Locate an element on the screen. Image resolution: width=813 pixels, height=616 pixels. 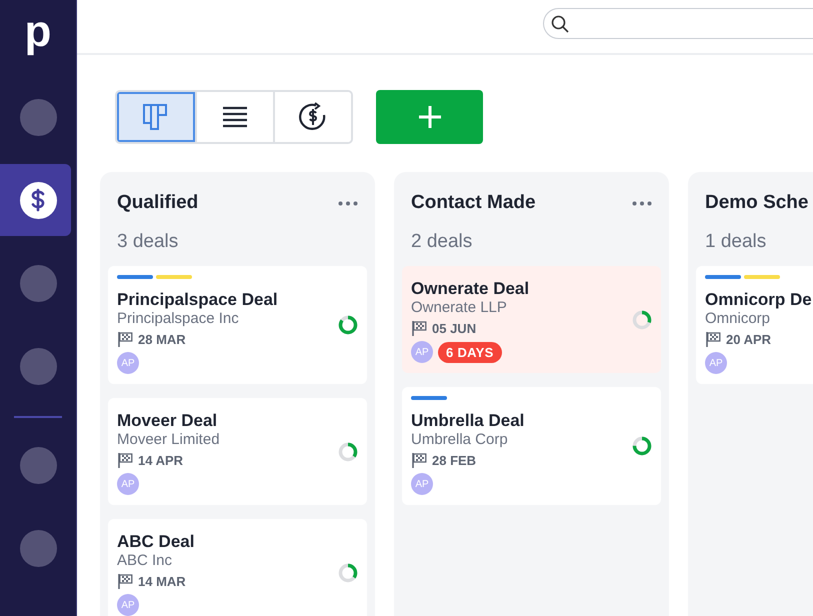
deal-card: ABC Deal ABC Inc 14 MAR AP is located at coordinates (237, 567).